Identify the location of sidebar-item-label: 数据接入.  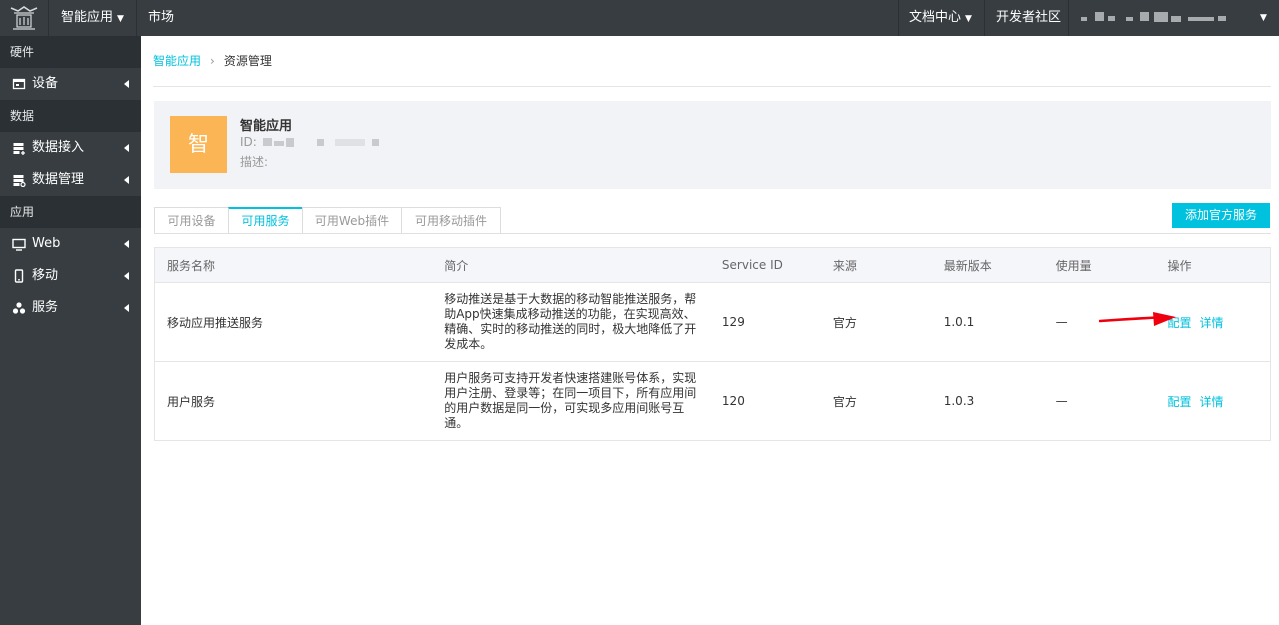
(58, 147).